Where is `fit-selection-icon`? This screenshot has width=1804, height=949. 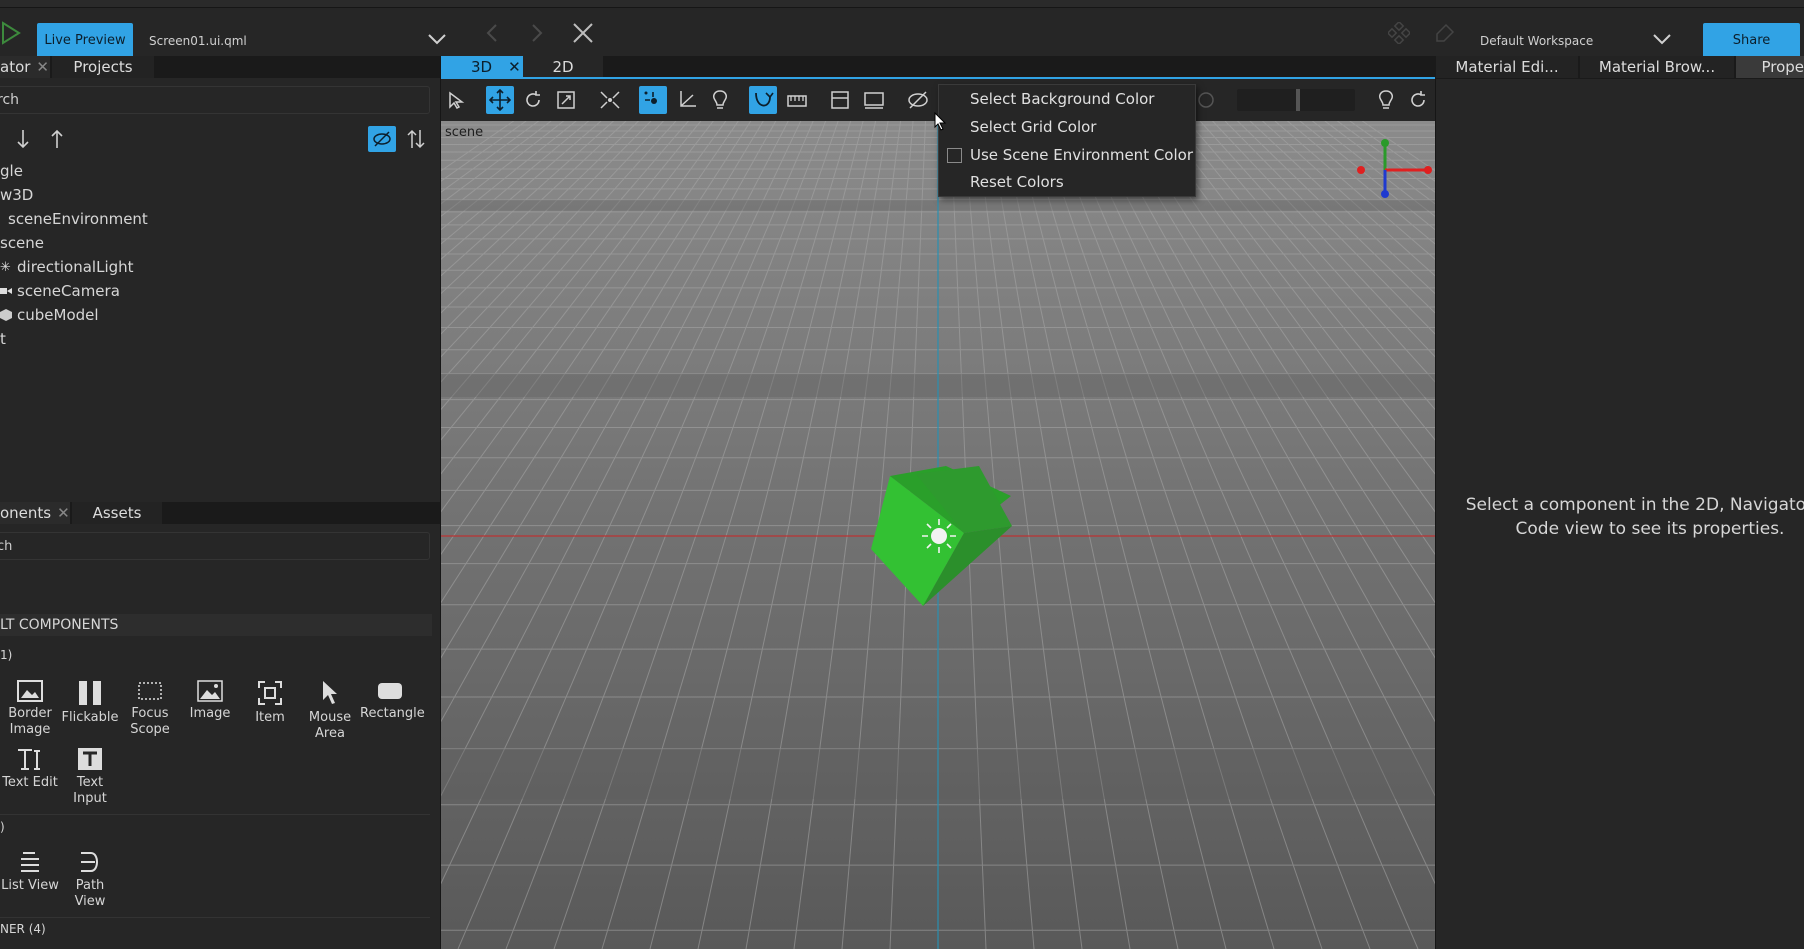
fit-selection-icon is located at coordinates (610, 100).